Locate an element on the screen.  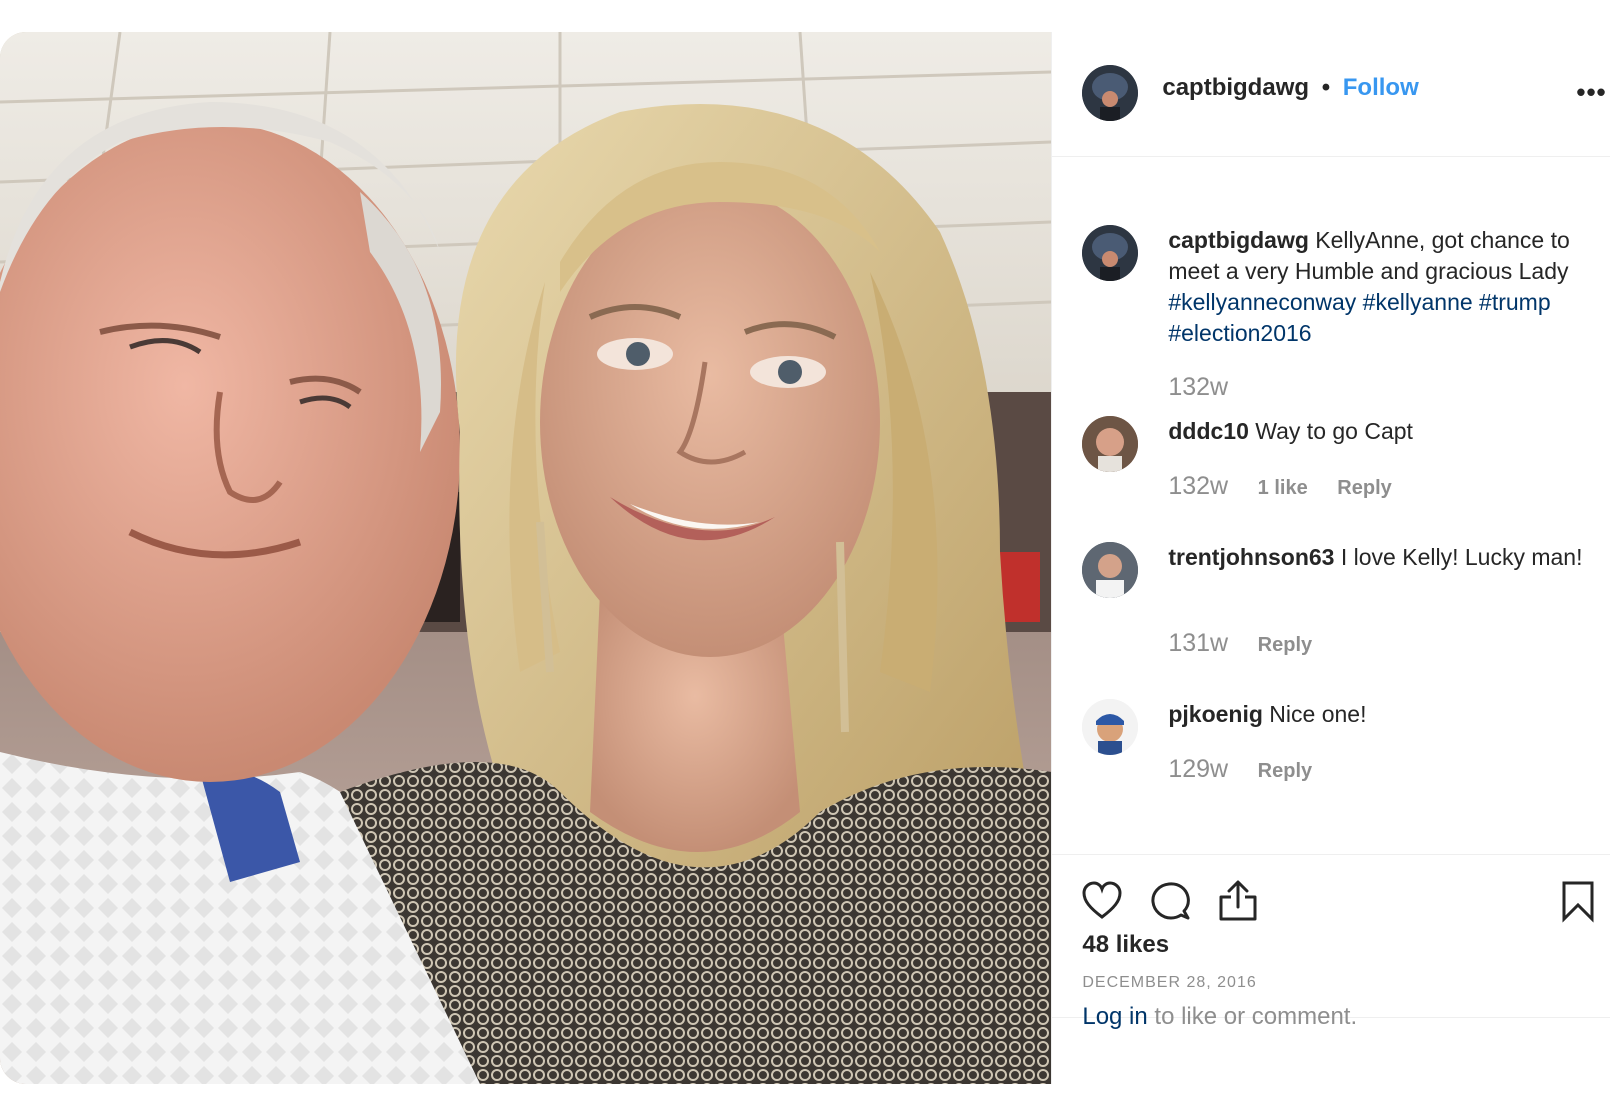
comment-time: 132w is located at coordinates (1198, 486).